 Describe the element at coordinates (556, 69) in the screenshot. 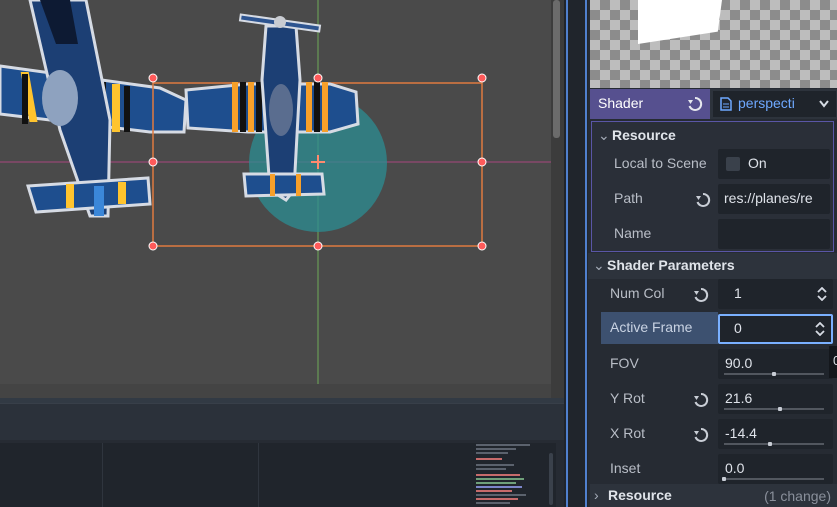

I see `viewport-vscroll-thumb` at that location.